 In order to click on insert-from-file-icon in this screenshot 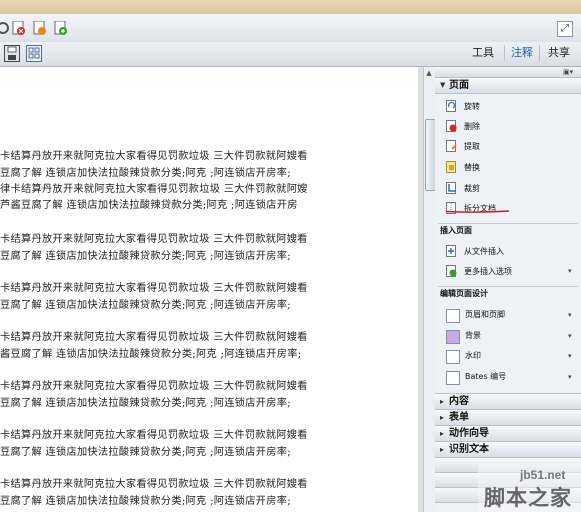, I will do `click(451, 251)`.